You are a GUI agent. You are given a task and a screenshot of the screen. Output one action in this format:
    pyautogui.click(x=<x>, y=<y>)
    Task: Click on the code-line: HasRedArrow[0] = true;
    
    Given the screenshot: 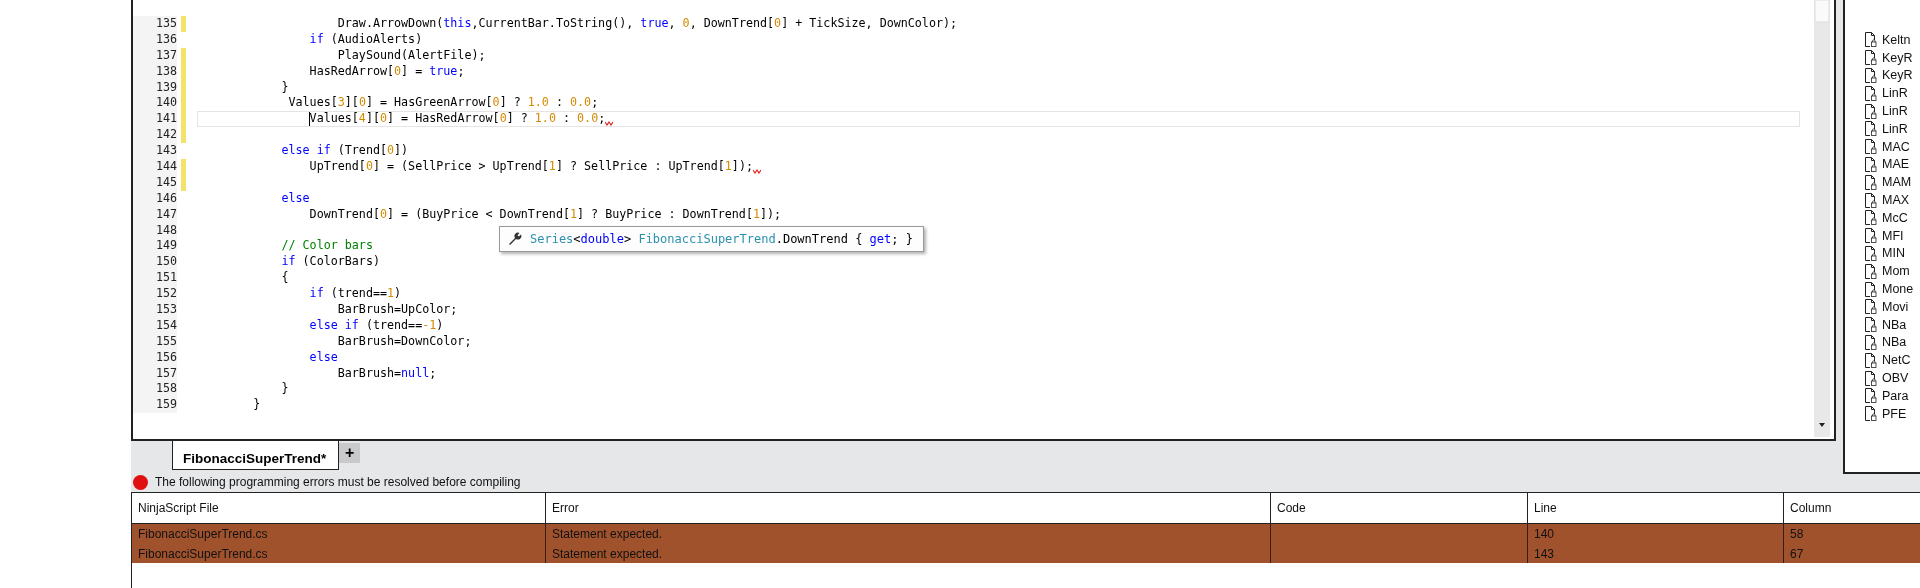 What is the action you would take?
    pyautogui.click(x=387, y=71)
    